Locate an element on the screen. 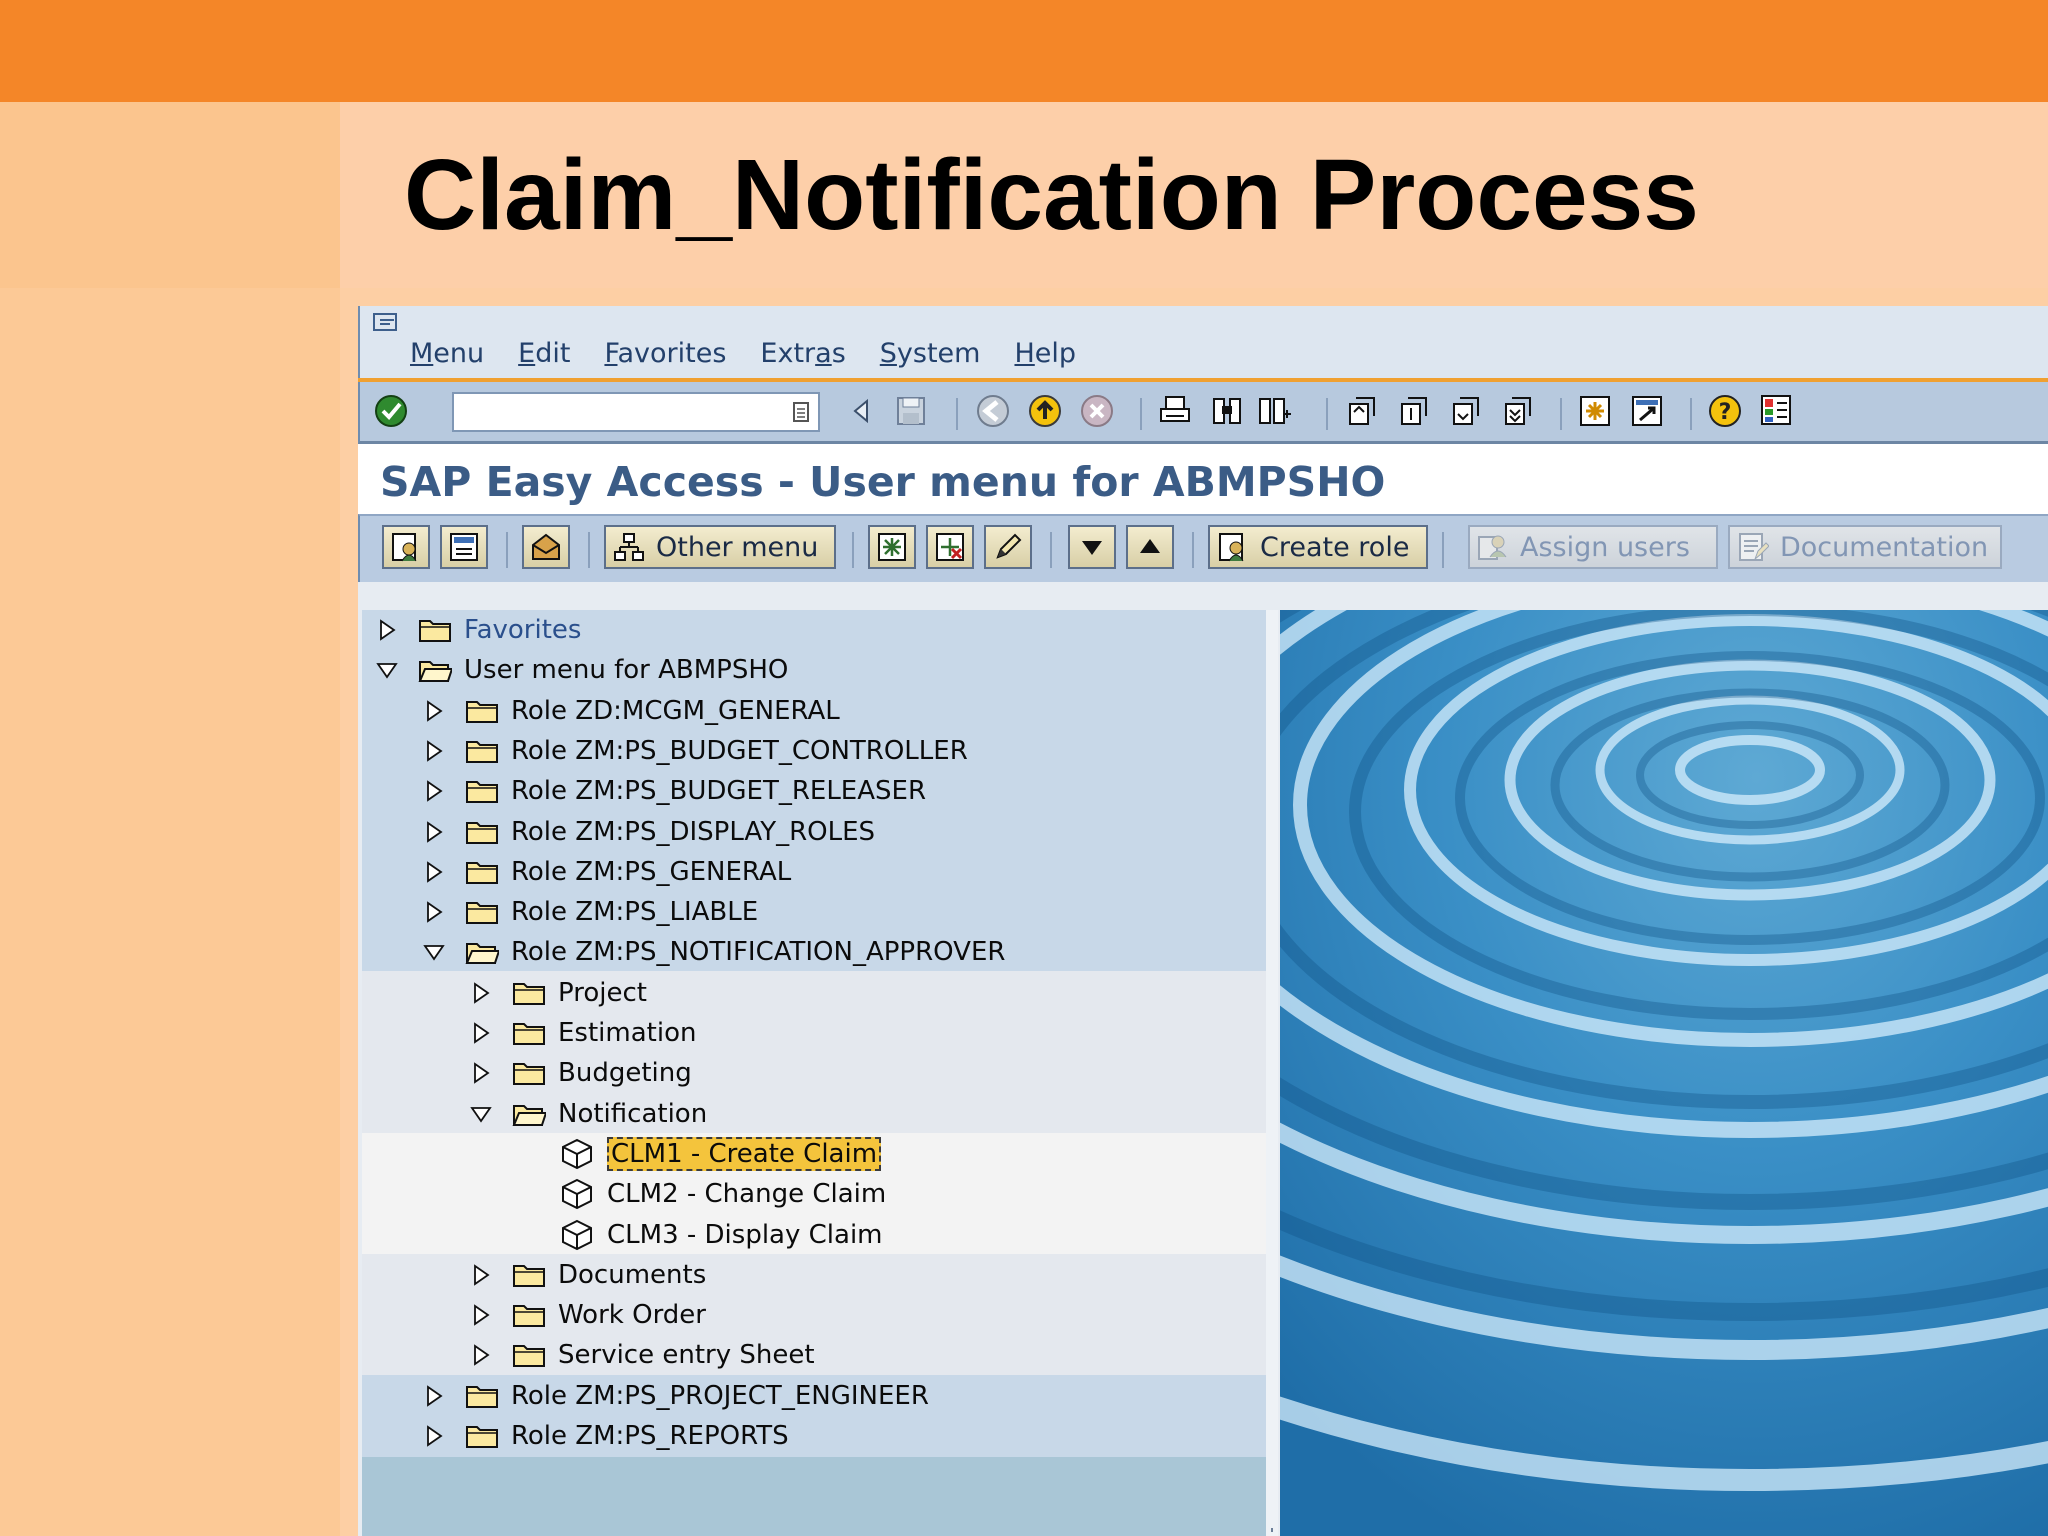 The height and width of the screenshot is (1536, 2048). toolbar-separator is located at coordinates (1141, 414).